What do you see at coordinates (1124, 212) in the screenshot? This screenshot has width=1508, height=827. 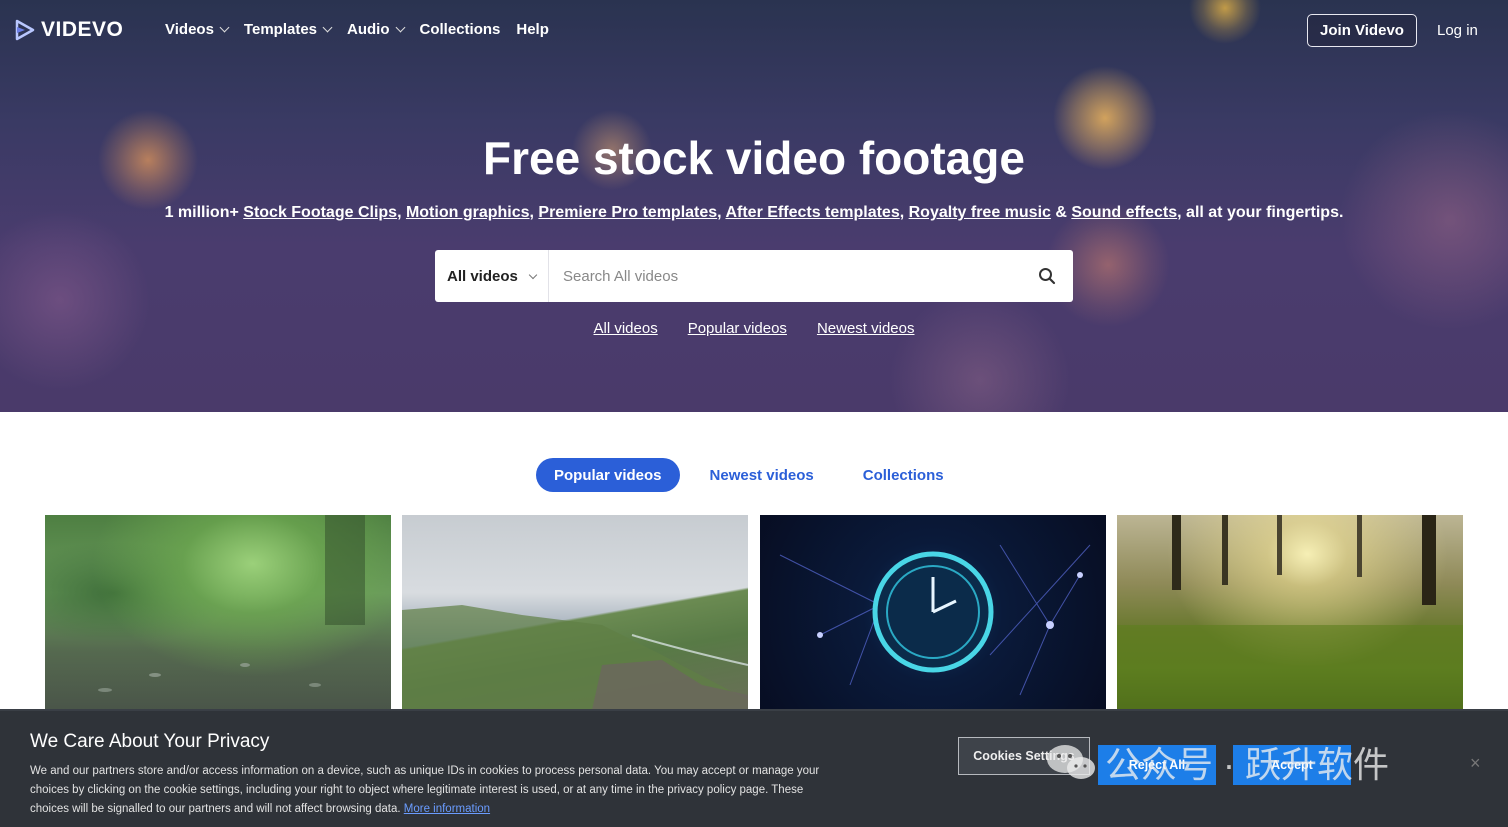 I see `link-sound-effects: Sound effects` at bounding box center [1124, 212].